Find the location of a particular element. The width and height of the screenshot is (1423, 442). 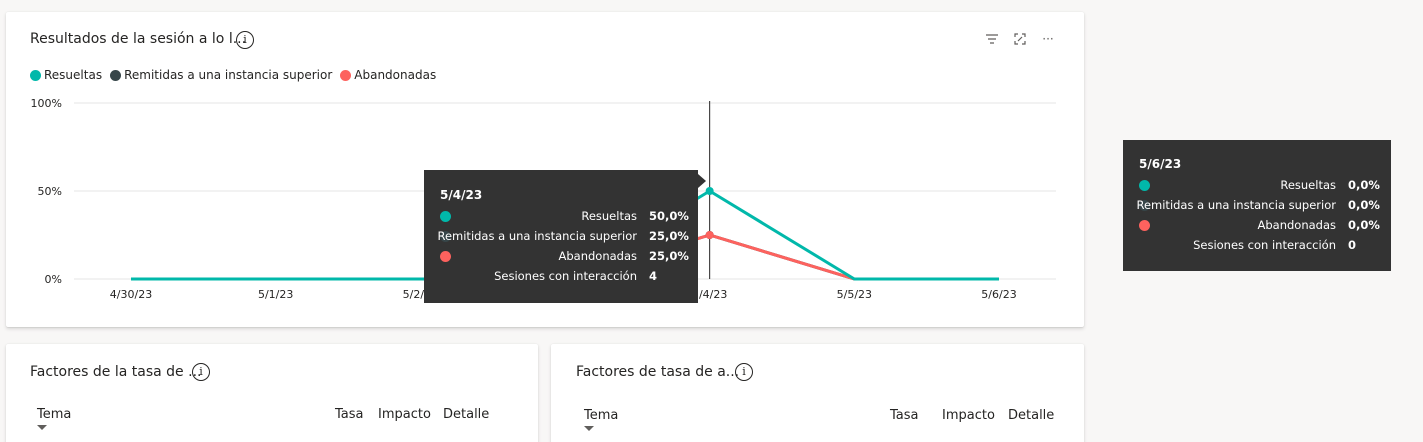

tooltip-pointer is located at coordinates (702, 181).